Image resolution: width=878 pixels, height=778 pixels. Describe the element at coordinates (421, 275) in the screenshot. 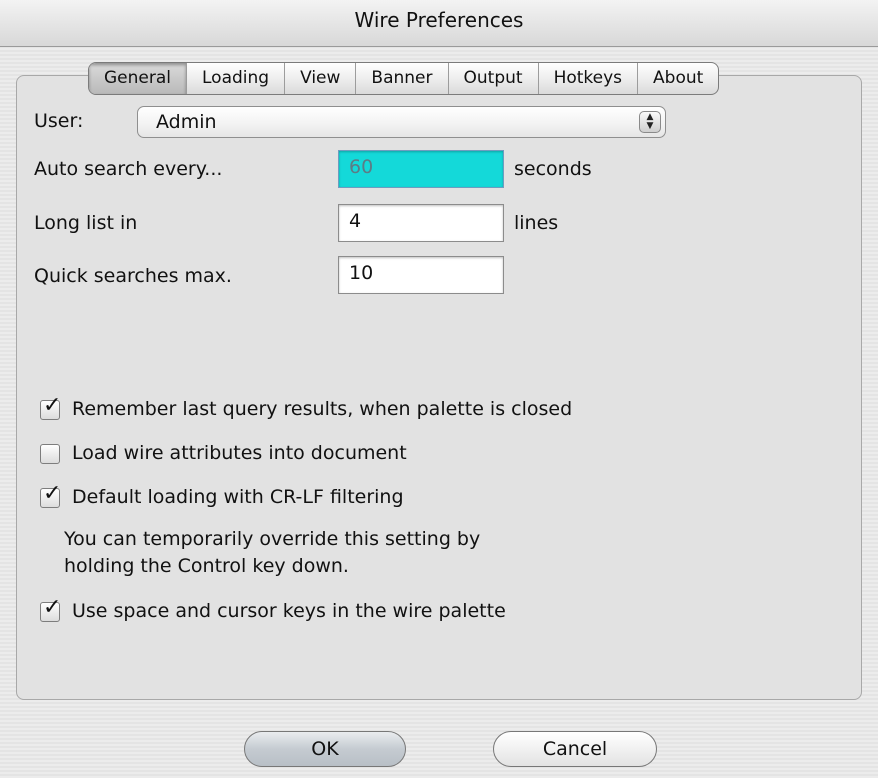

I see `quick-searches-field: 10` at that location.